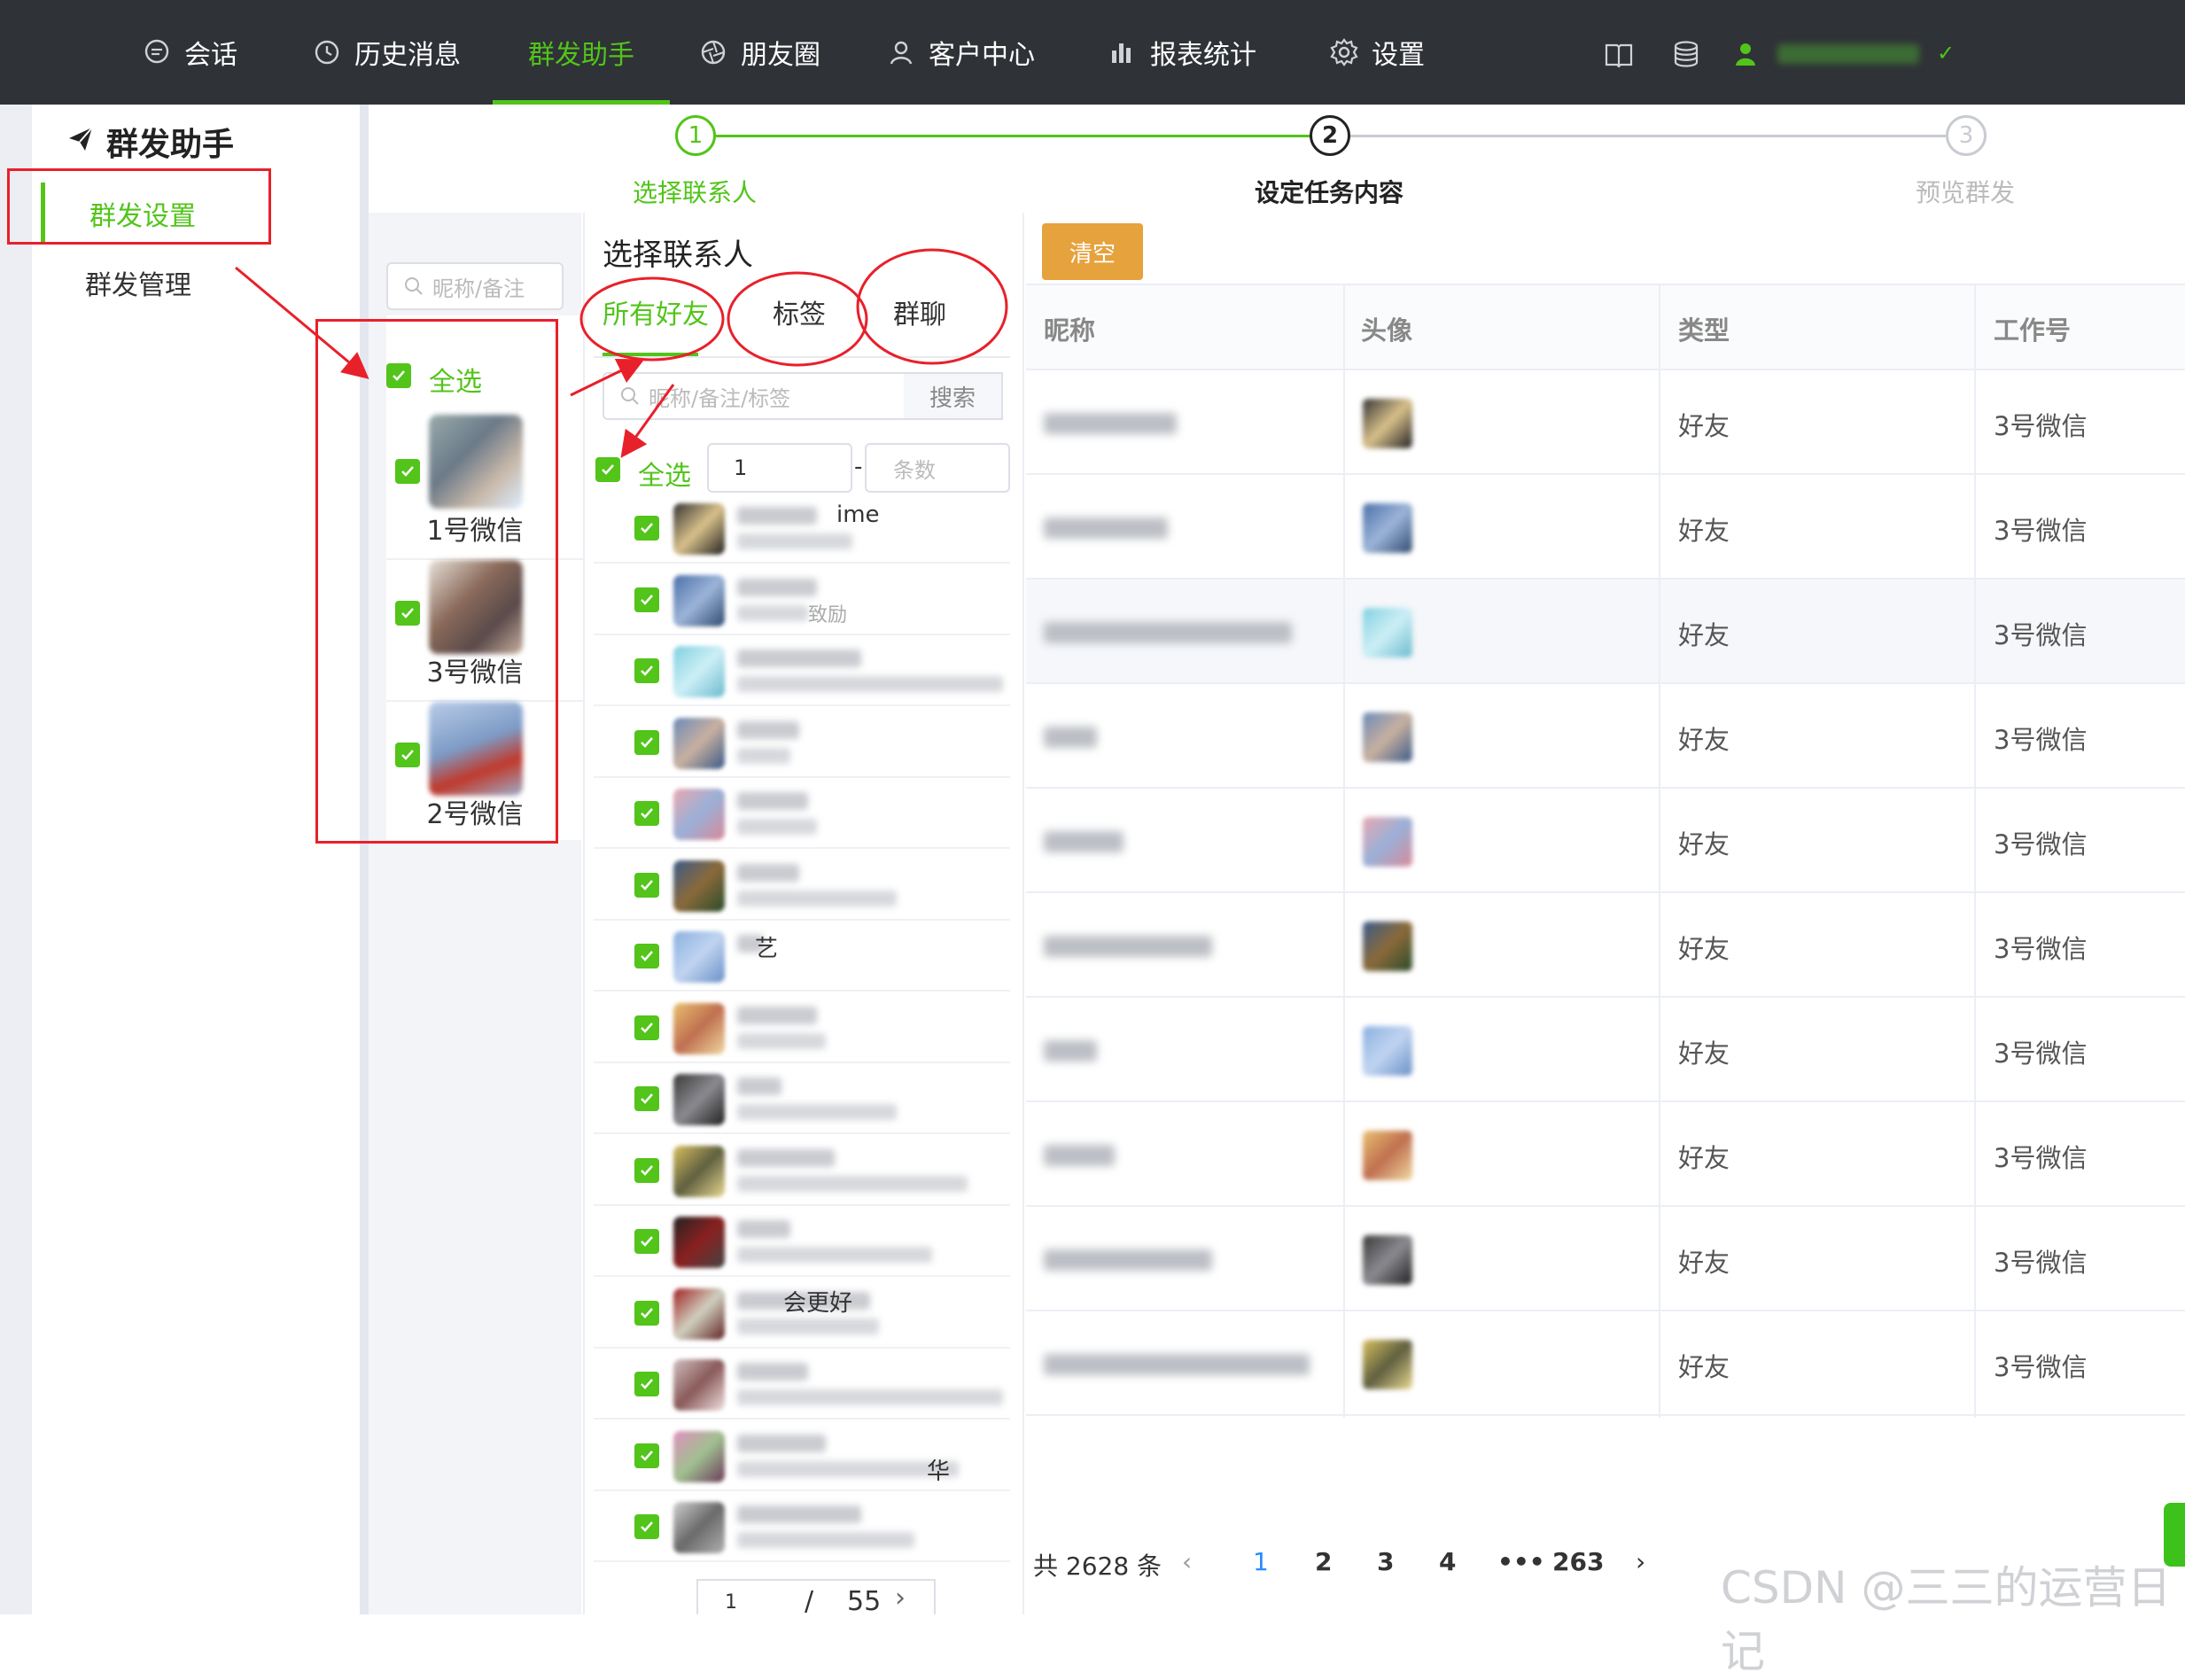 Image resolution: width=2185 pixels, height=1680 pixels. I want to click on book-icon, so click(1619, 54).